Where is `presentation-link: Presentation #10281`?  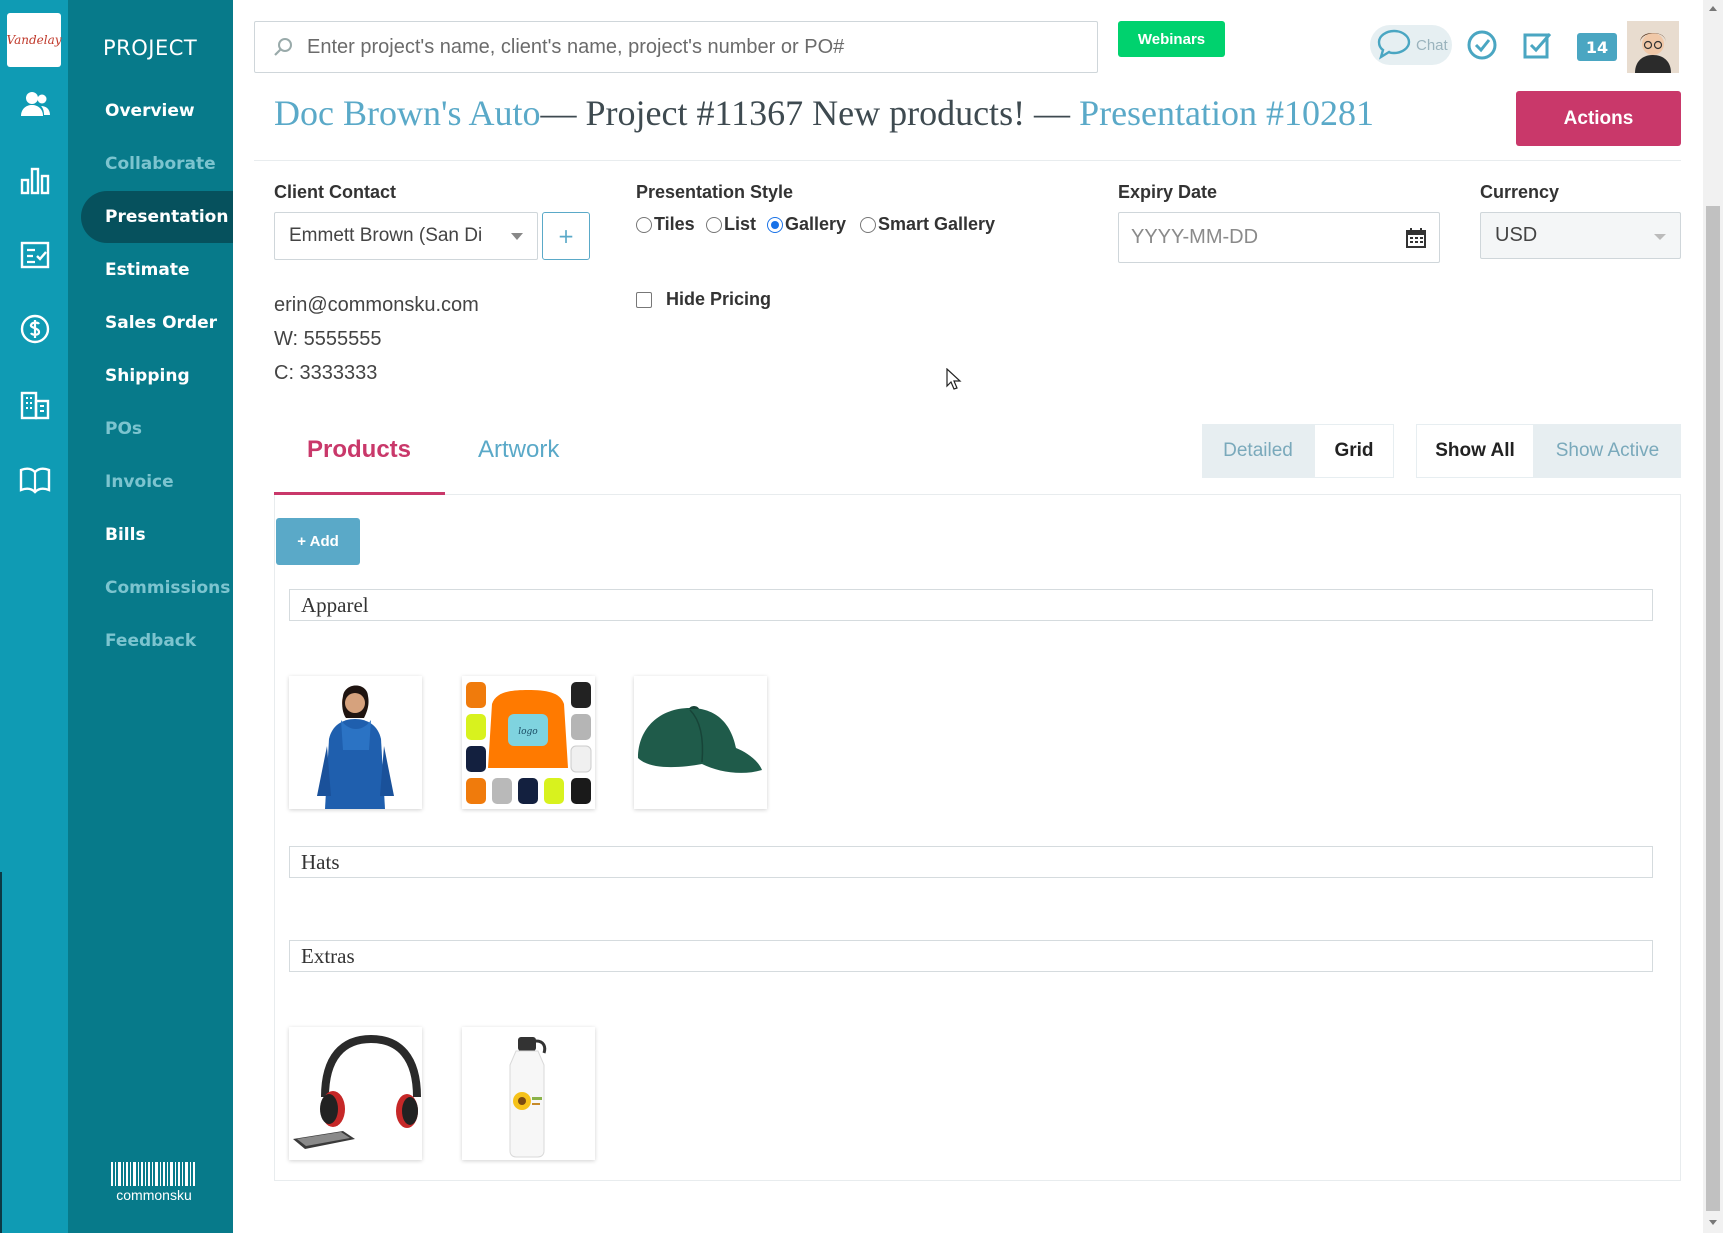
presentation-link: Presentation #10281 is located at coordinates (1226, 113).